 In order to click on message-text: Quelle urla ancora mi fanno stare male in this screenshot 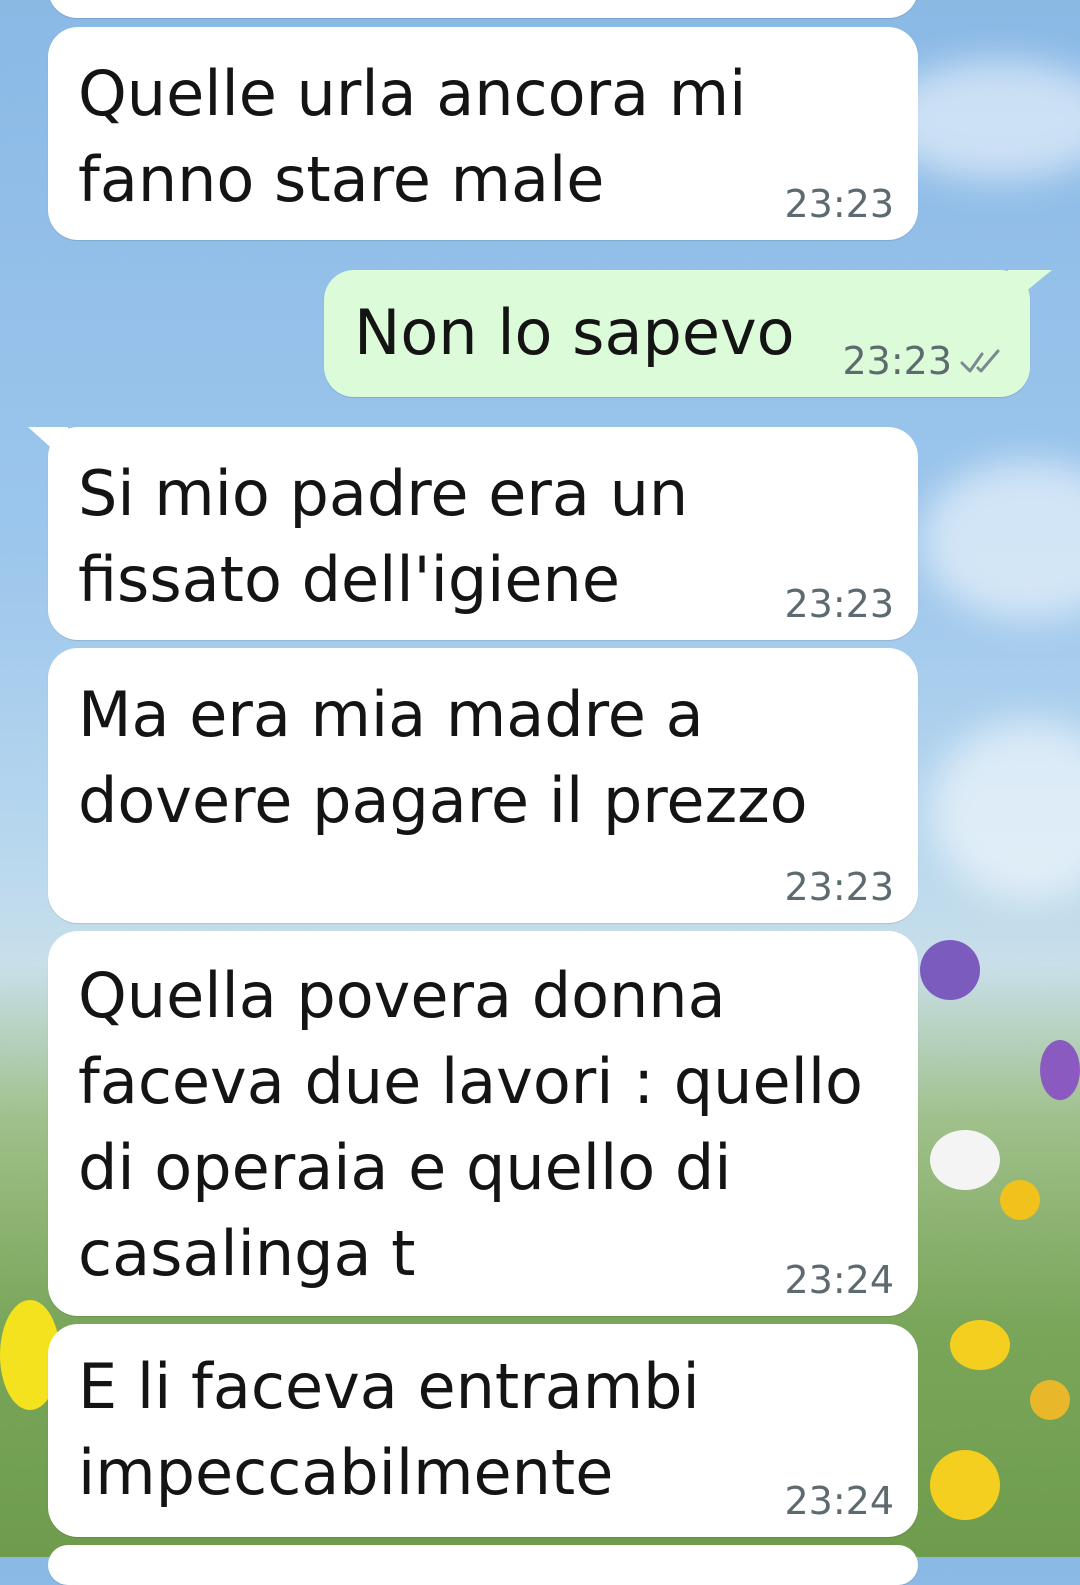, I will do `click(412, 136)`.